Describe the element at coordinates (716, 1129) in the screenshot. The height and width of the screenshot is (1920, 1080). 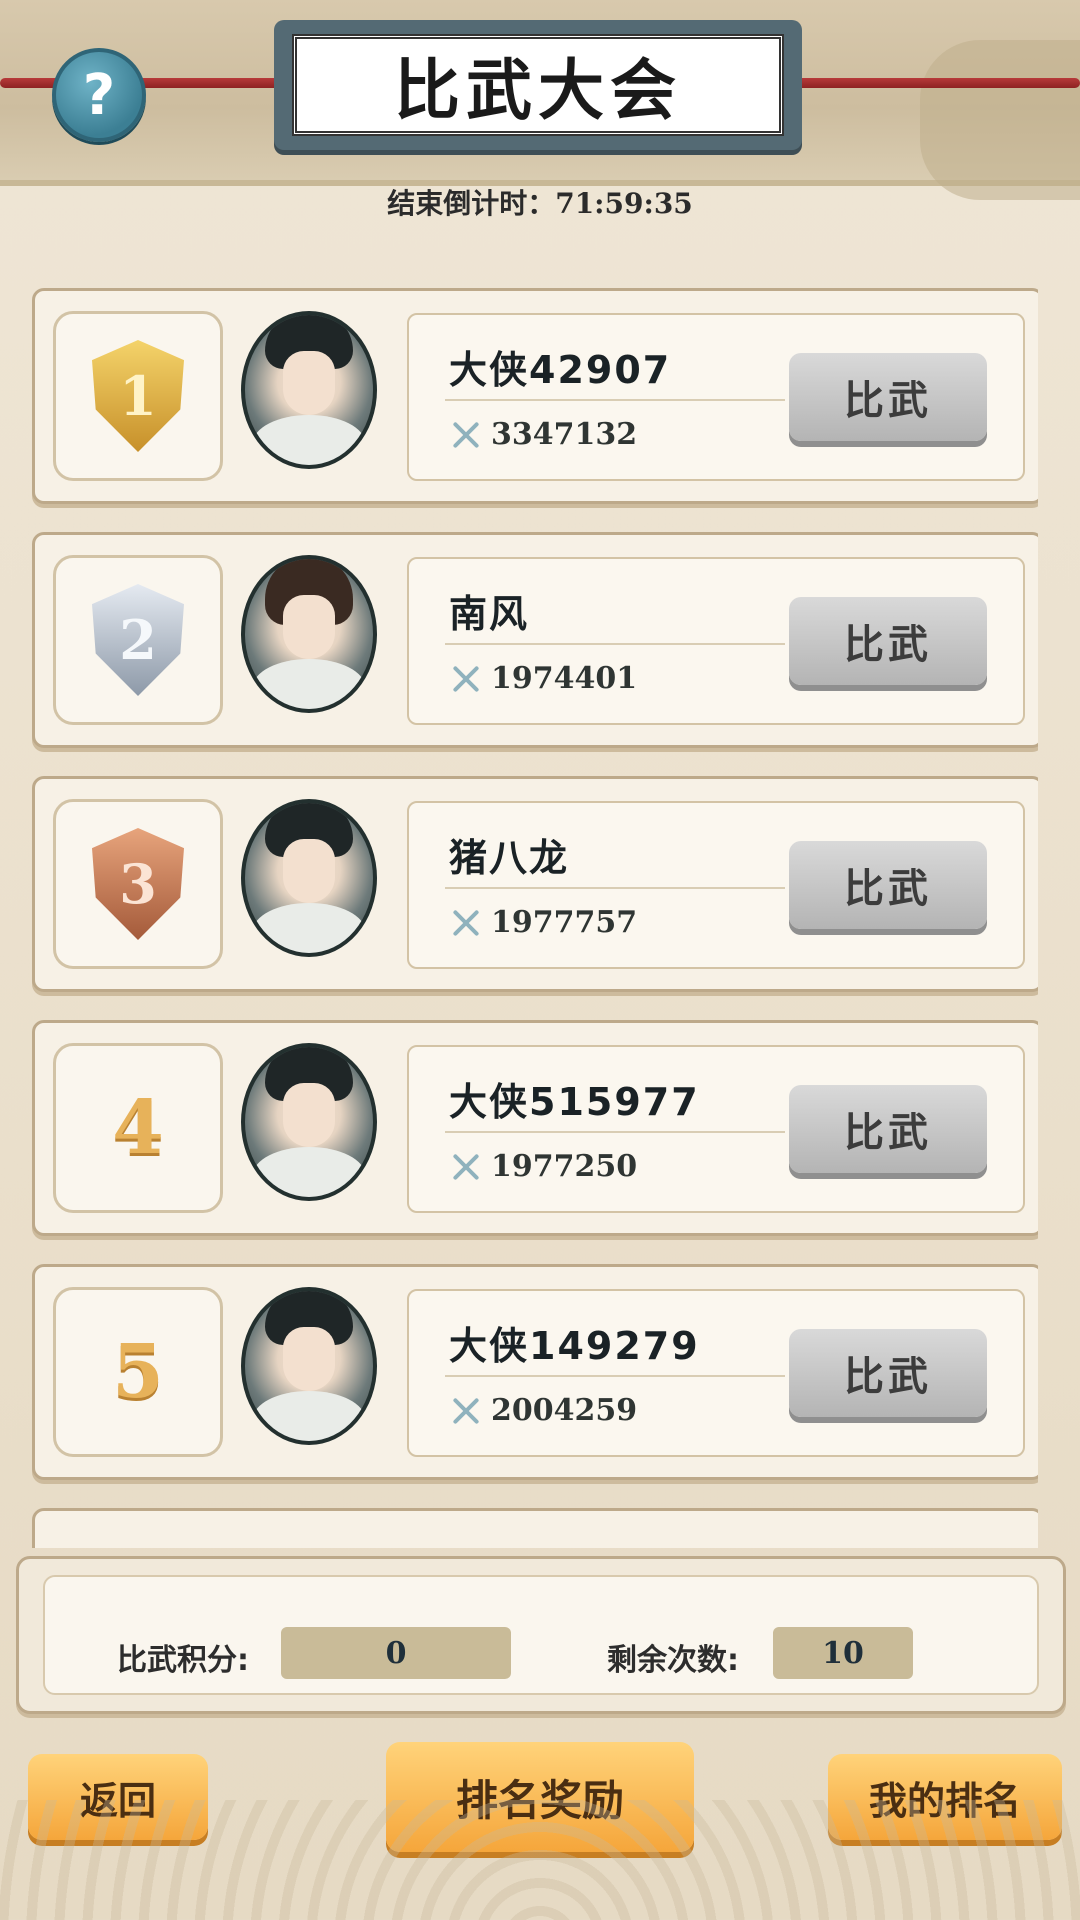
I see `player-info: 大侠515977 1977250 比武` at that location.